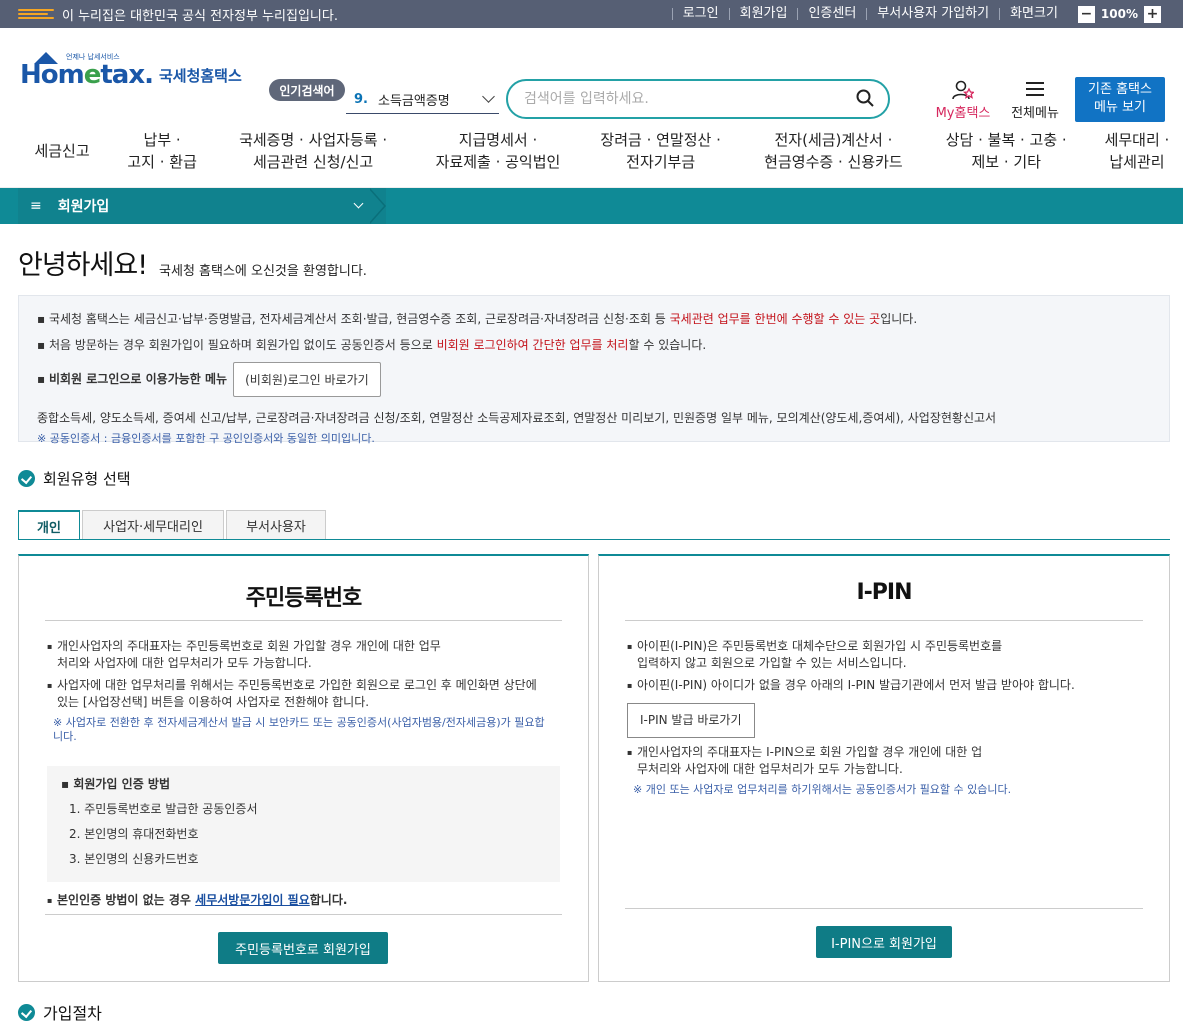  Describe the element at coordinates (1119, 14) in the screenshot. I see `zoom-value: 100%` at that location.